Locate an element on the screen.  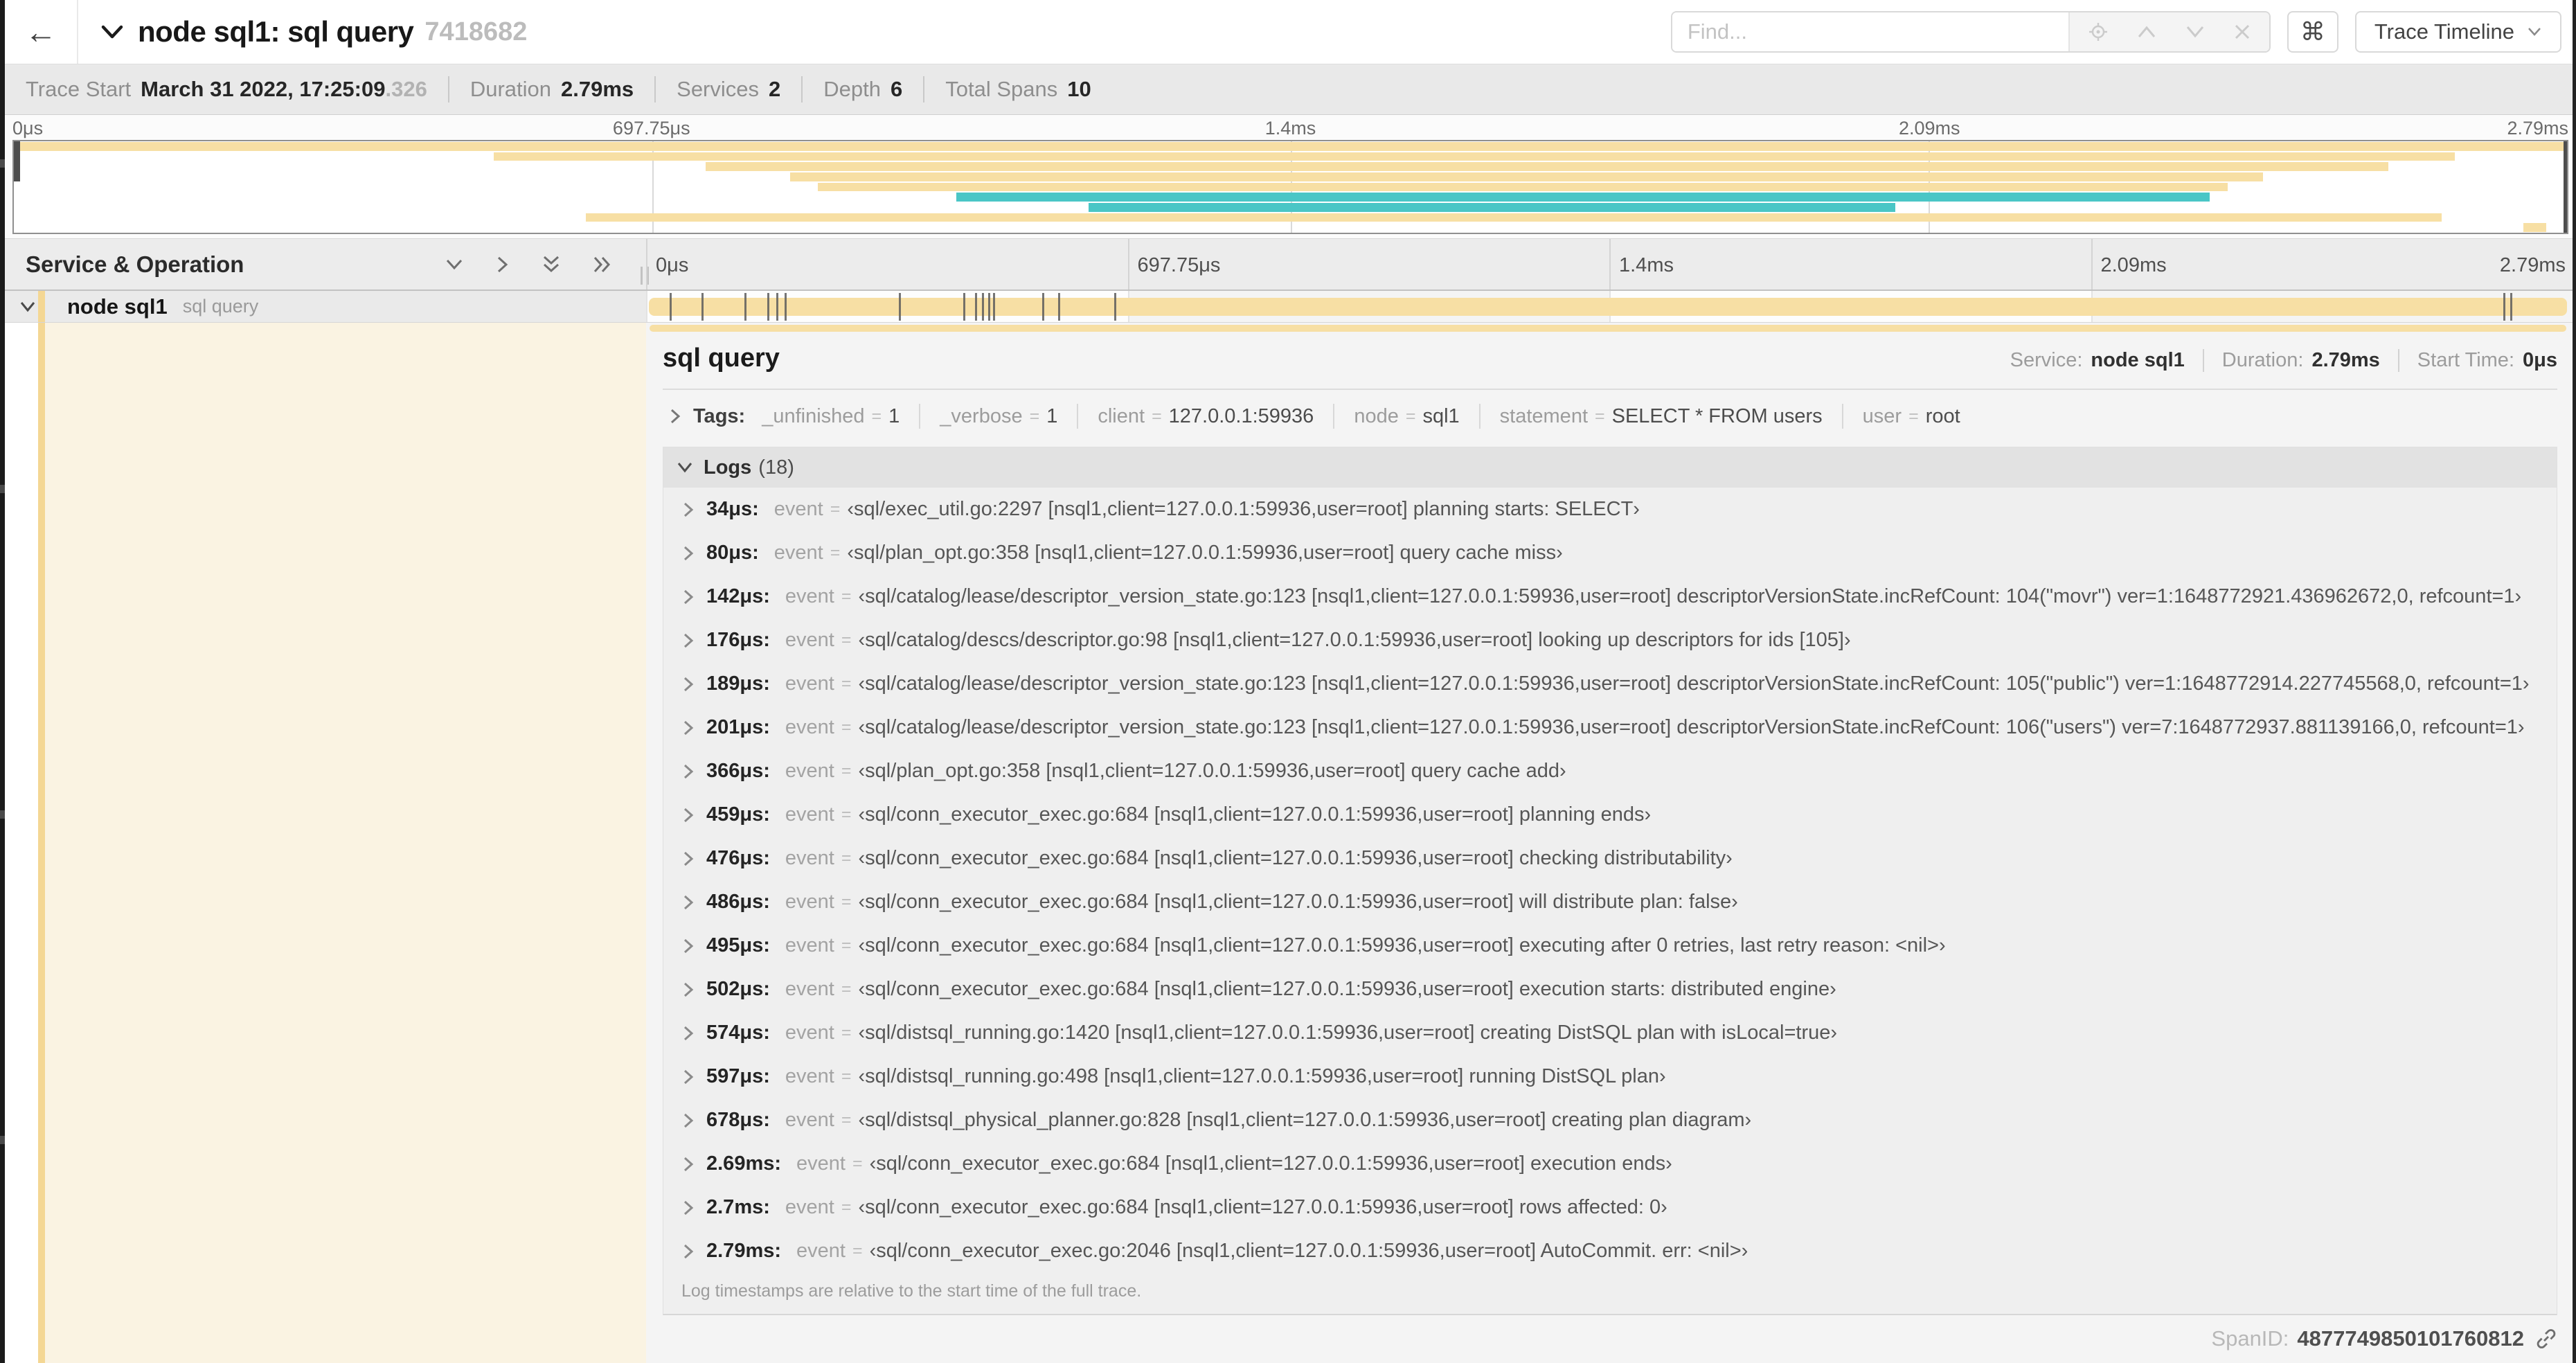
span-duration-bar is located at coordinates (1608, 307).